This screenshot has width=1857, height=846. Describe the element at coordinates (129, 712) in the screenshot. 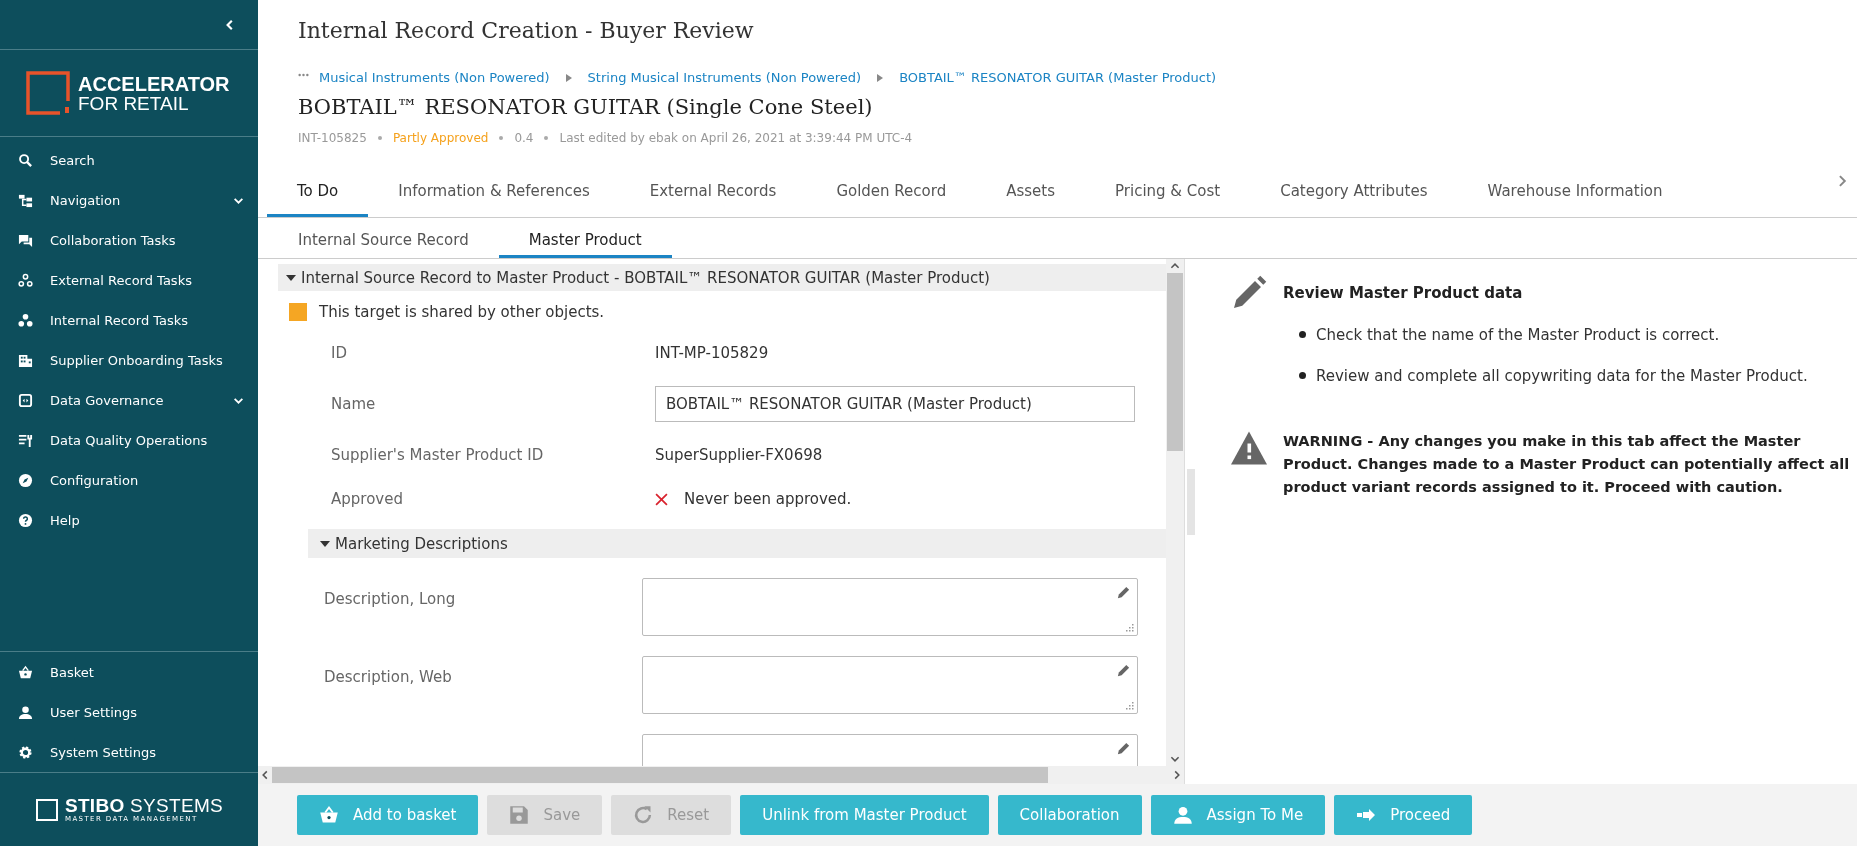

I see `sidebar-item: User Settings` at that location.